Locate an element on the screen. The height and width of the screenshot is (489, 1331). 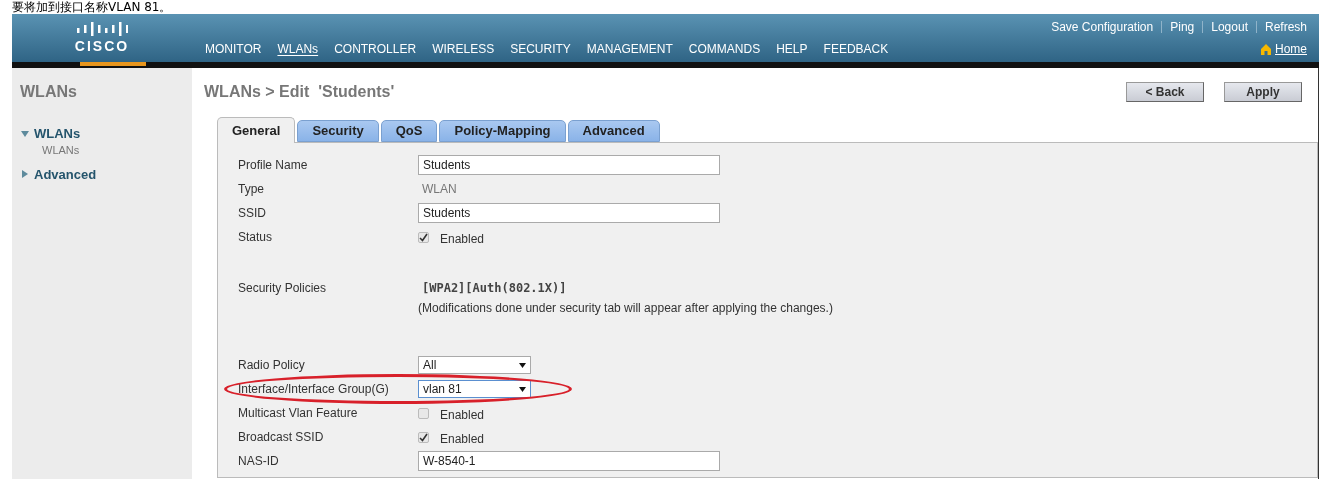
menu-item: CONTROLLER is located at coordinates (375, 49).